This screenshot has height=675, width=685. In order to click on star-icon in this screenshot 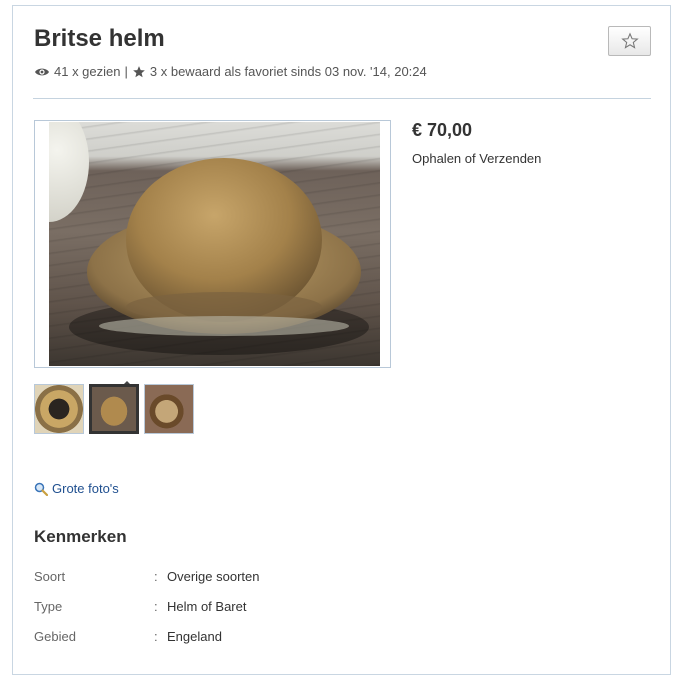, I will do `click(139, 72)`.